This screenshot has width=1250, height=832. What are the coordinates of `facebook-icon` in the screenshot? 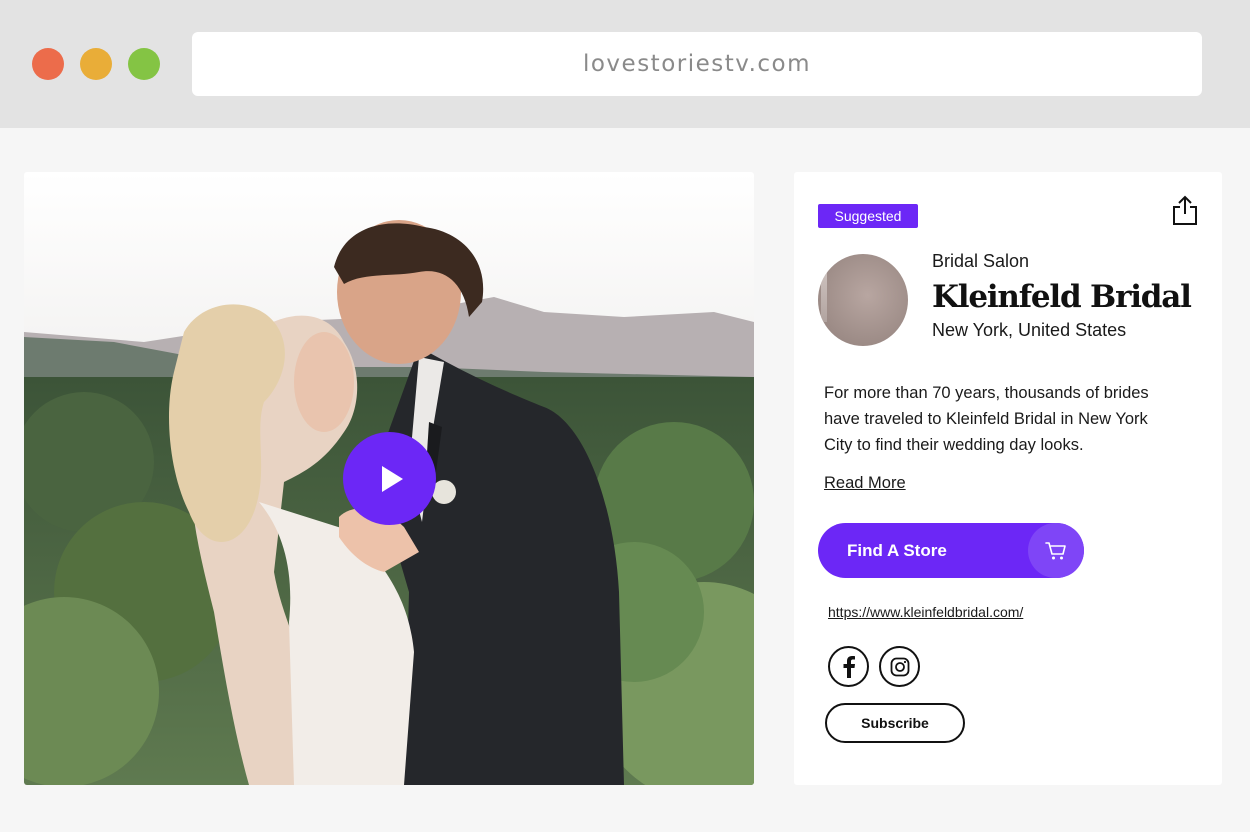 It's located at (849, 666).